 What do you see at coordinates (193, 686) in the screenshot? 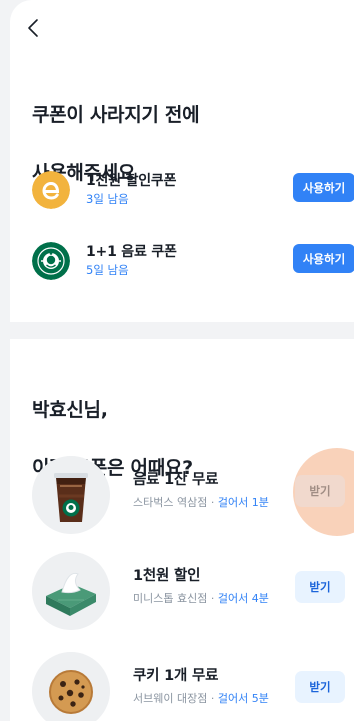
I see `recommended-coupon-item: 쿠키 1개 무료 서브웨이 대장점 · 걸어서 5분 받기` at bounding box center [193, 686].